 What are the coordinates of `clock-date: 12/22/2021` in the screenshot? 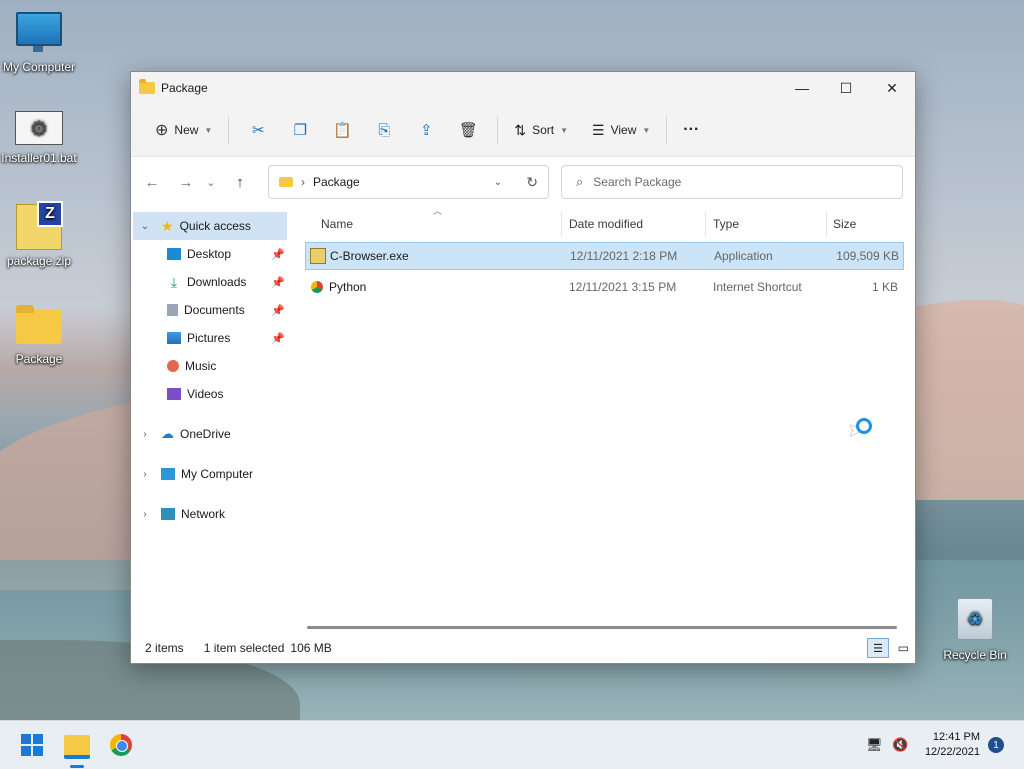 It's located at (952, 752).